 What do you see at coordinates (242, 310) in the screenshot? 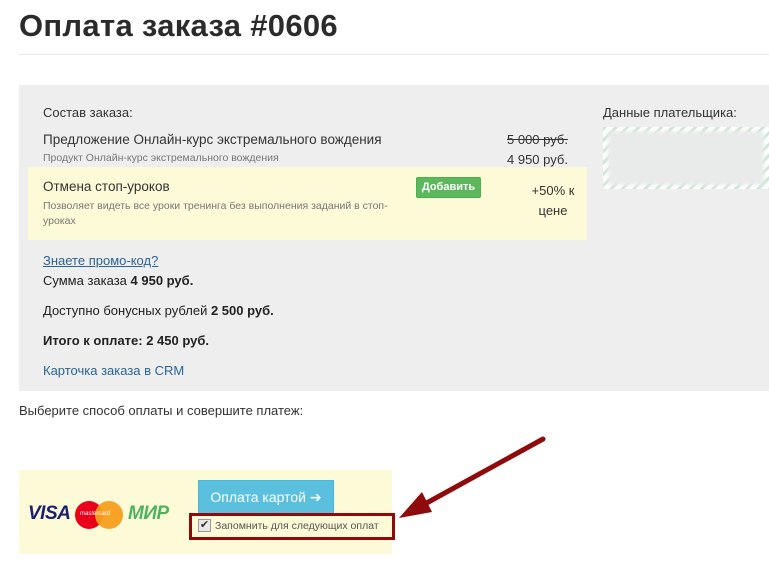
I see `bonus-value: 2 500 руб.` at bounding box center [242, 310].